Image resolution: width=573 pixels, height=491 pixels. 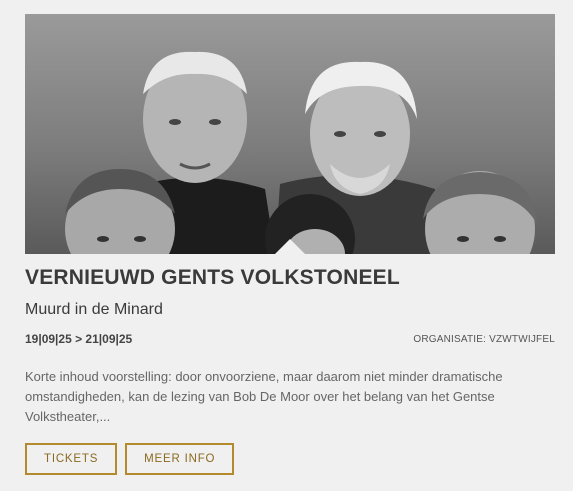 What do you see at coordinates (71, 459) in the screenshot?
I see `tickets-button: TICKETS` at bounding box center [71, 459].